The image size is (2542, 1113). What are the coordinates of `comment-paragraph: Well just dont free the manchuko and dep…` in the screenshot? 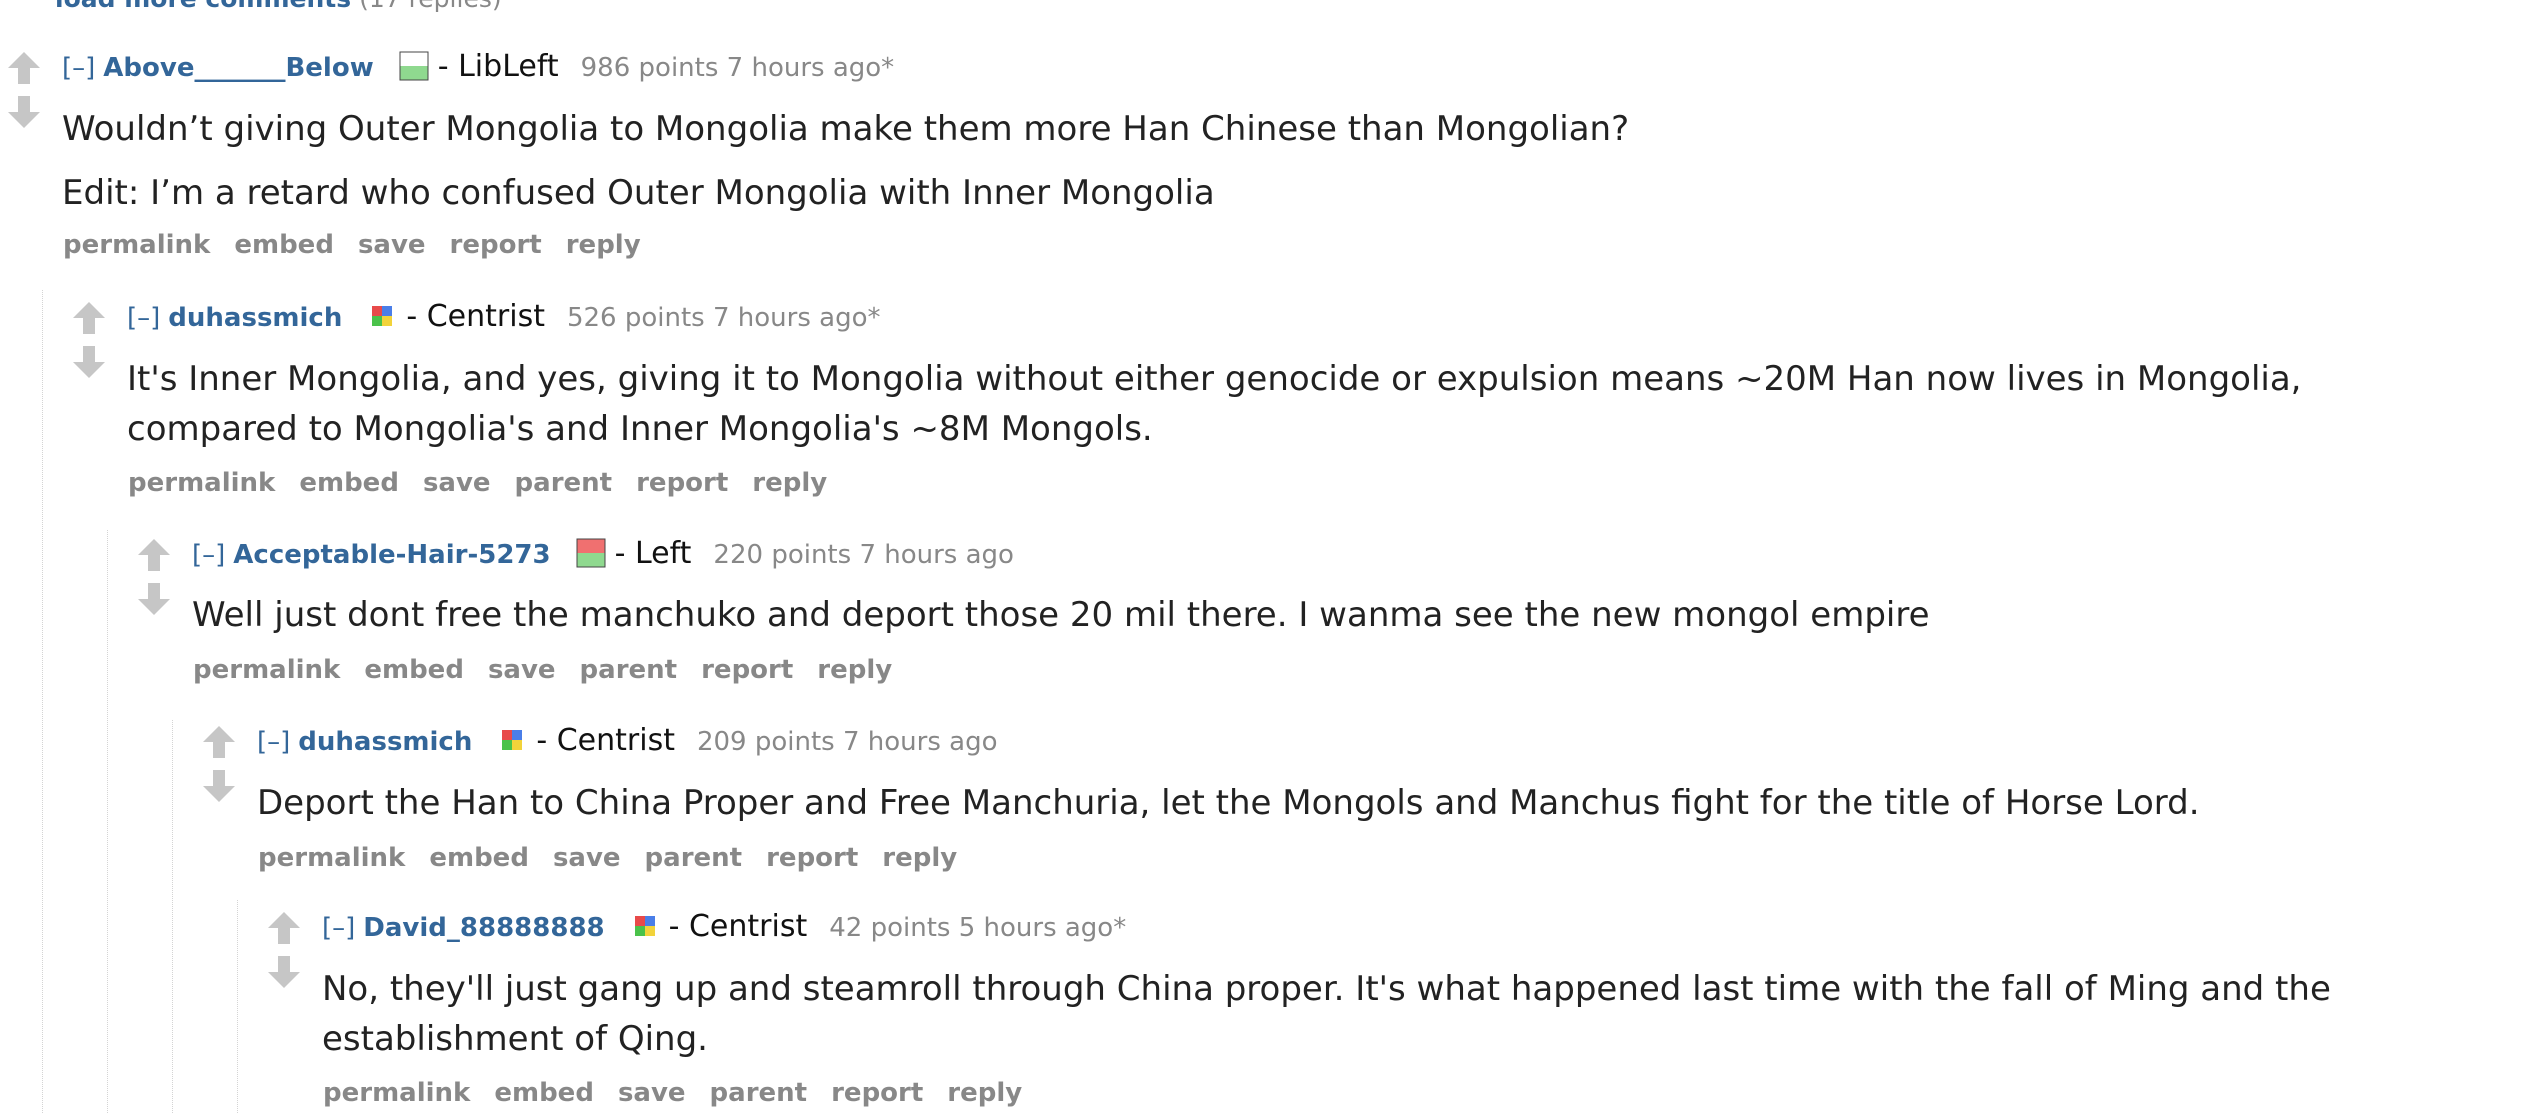 It's located at (1061, 615).